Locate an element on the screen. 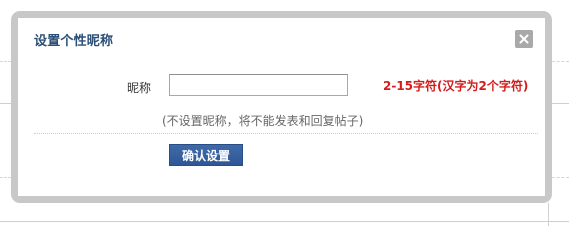 The width and height of the screenshot is (569, 240). close-icon is located at coordinates (524, 39).